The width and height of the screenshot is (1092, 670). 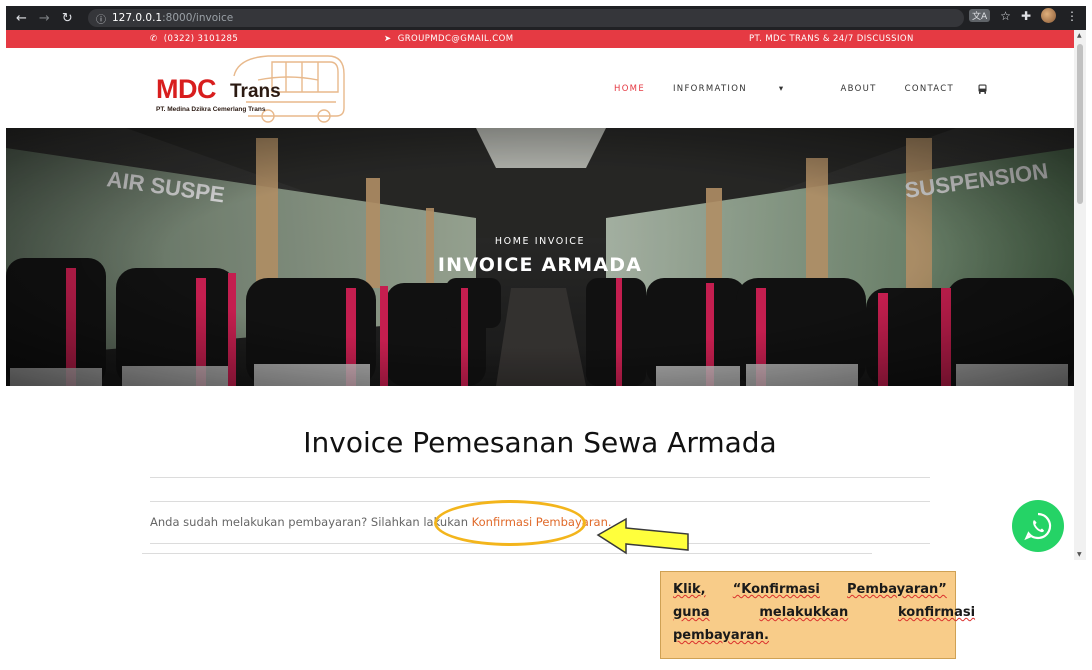 I want to click on url-path: :8000/invoice, so click(x=198, y=18).